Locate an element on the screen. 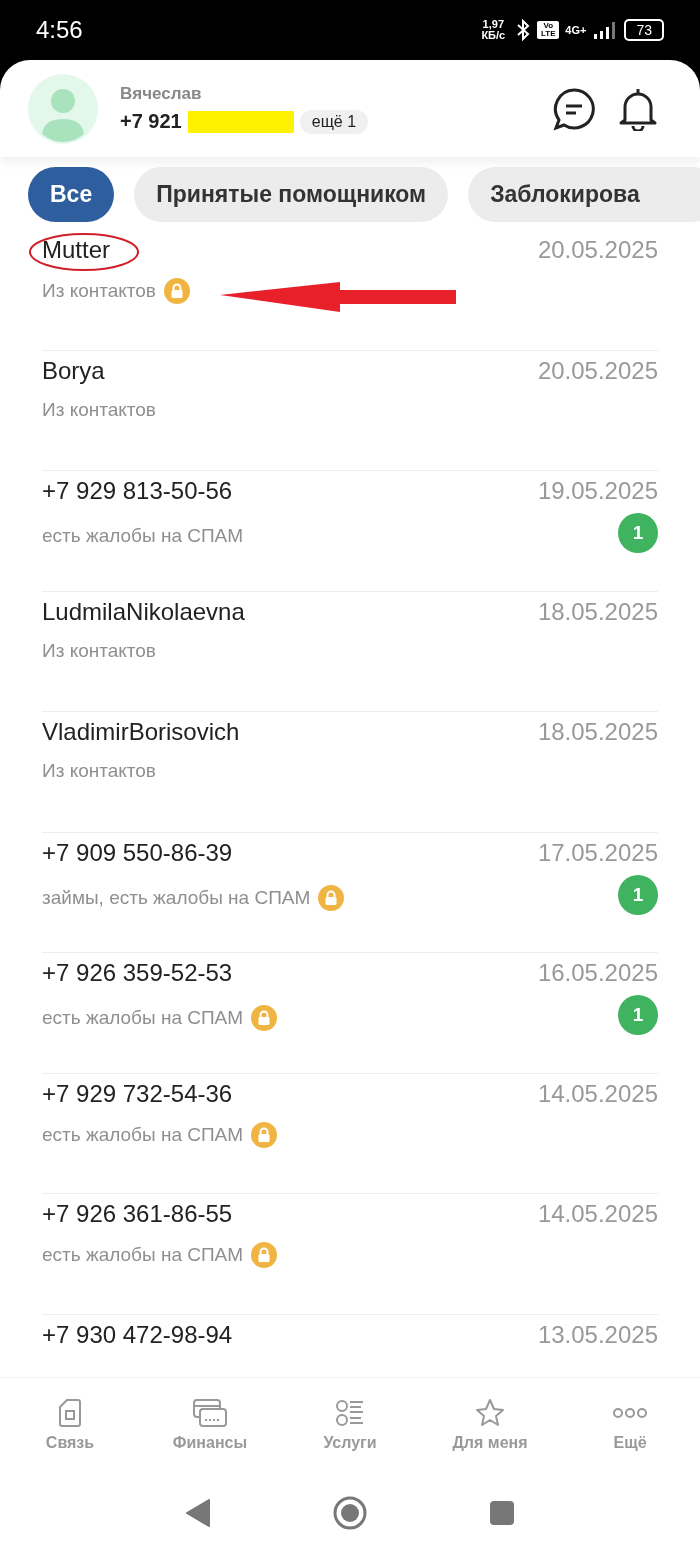 This screenshot has height=1556, width=700. caller-name: Borya is located at coordinates (73, 370).